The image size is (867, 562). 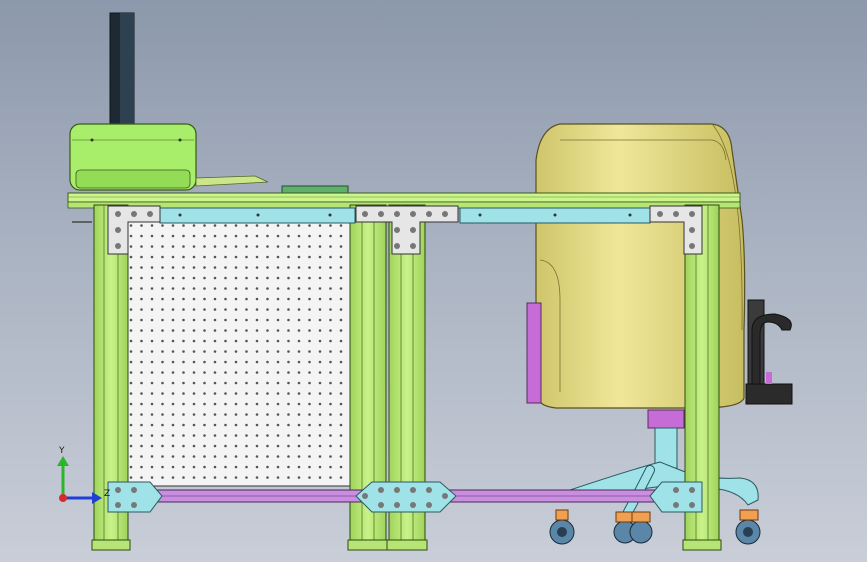 I want to click on monitor, so click(x=122, y=70).